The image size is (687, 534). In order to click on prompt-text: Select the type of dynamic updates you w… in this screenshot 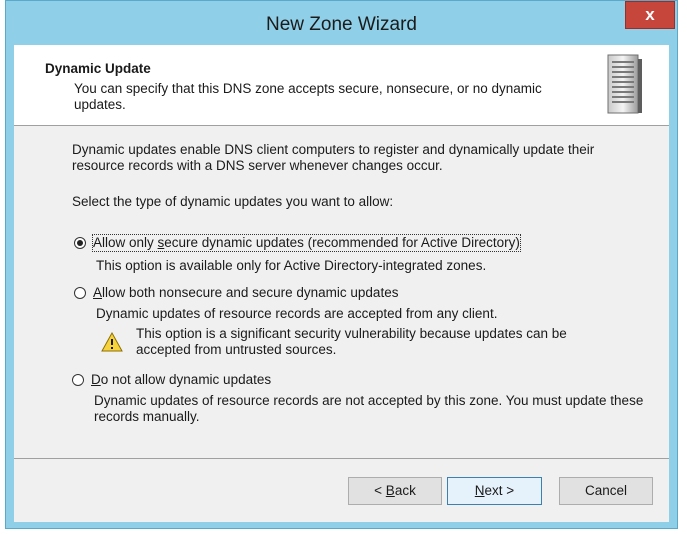, I will do `click(233, 201)`.